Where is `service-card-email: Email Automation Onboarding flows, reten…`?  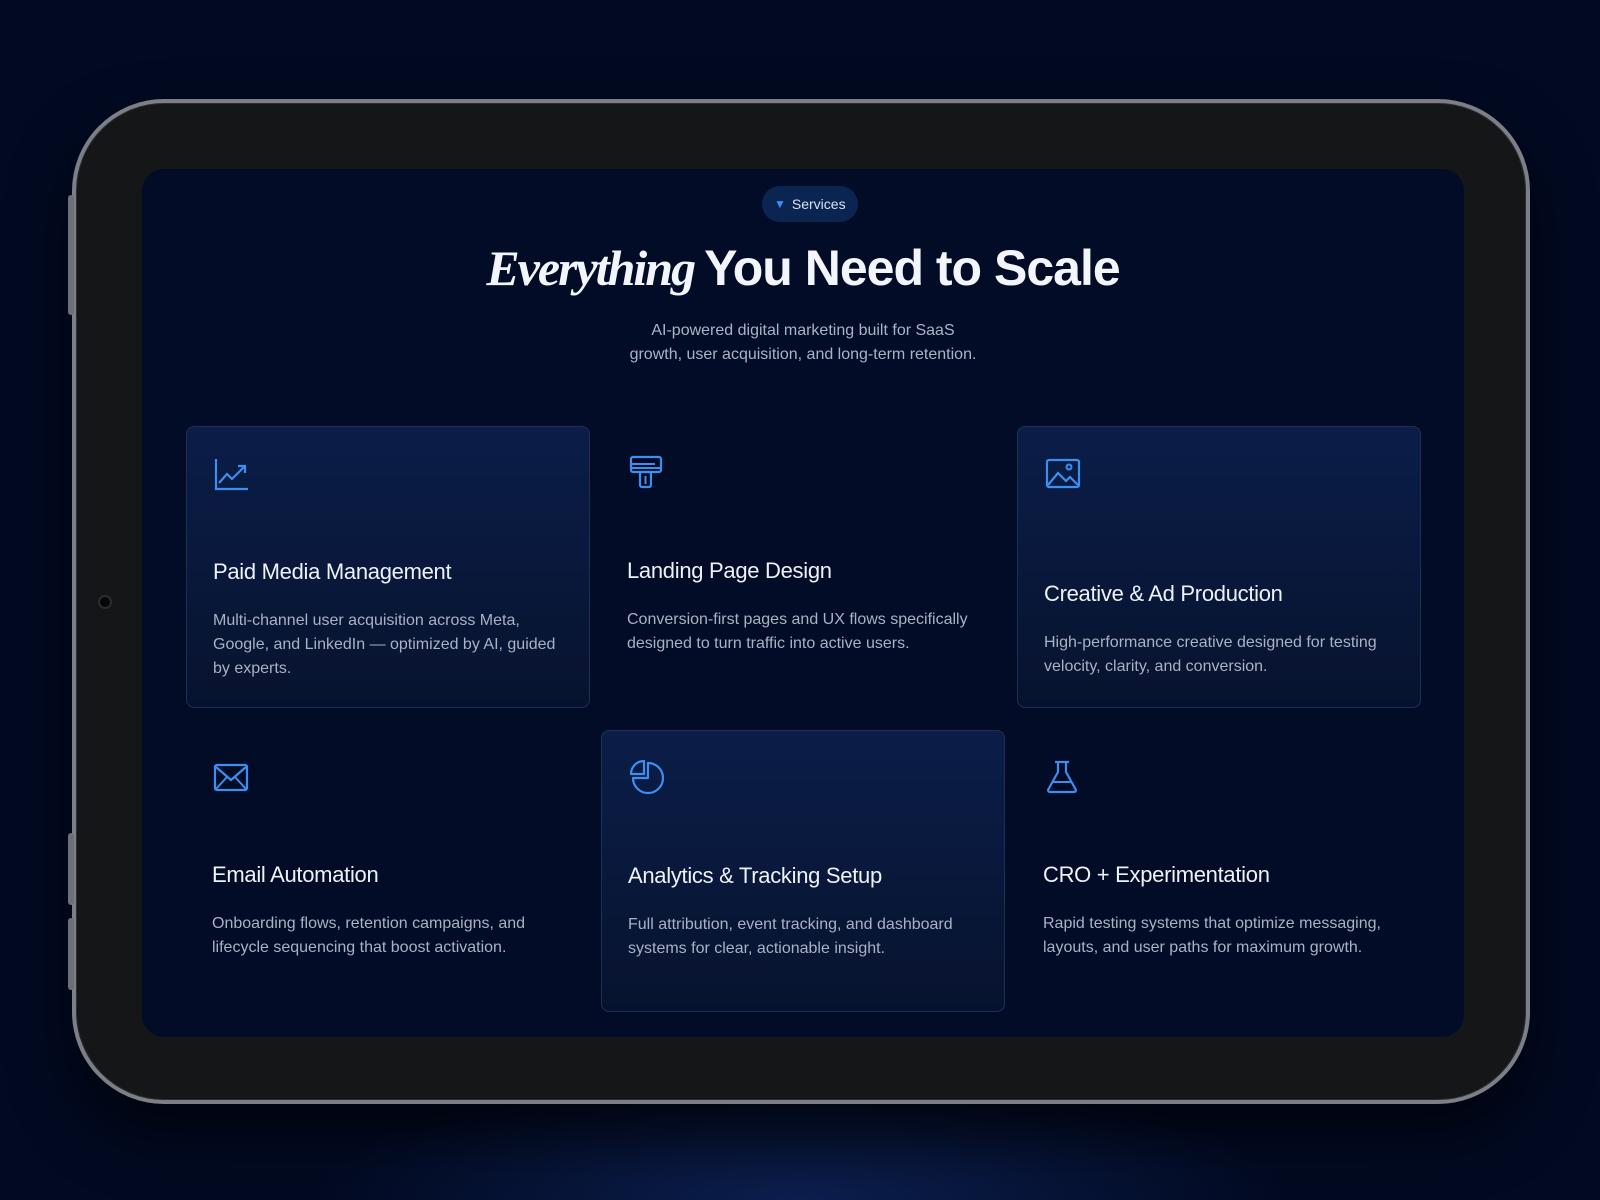 service-card-email: Email Automation Onboarding flows, reten… is located at coordinates (388, 871).